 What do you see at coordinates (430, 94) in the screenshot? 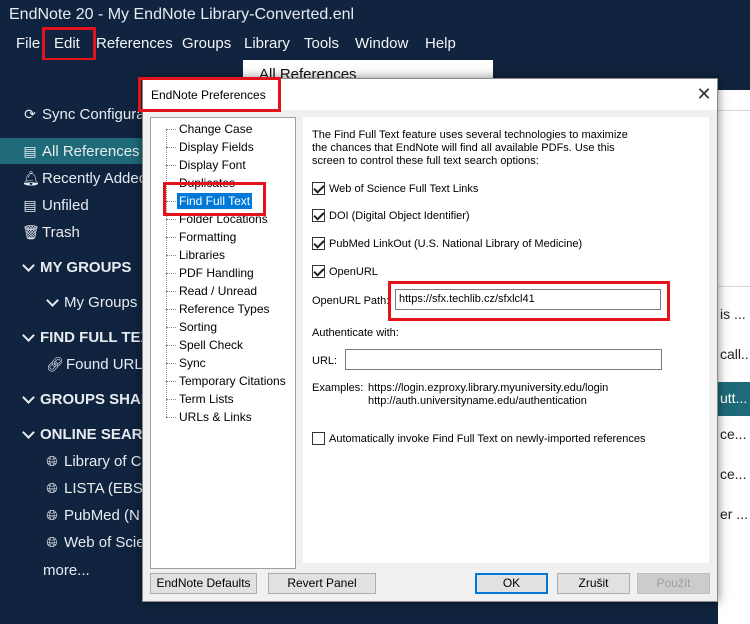
I see `dialog-titlebar: EndNote Preferences ✕` at bounding box center [430, 94].